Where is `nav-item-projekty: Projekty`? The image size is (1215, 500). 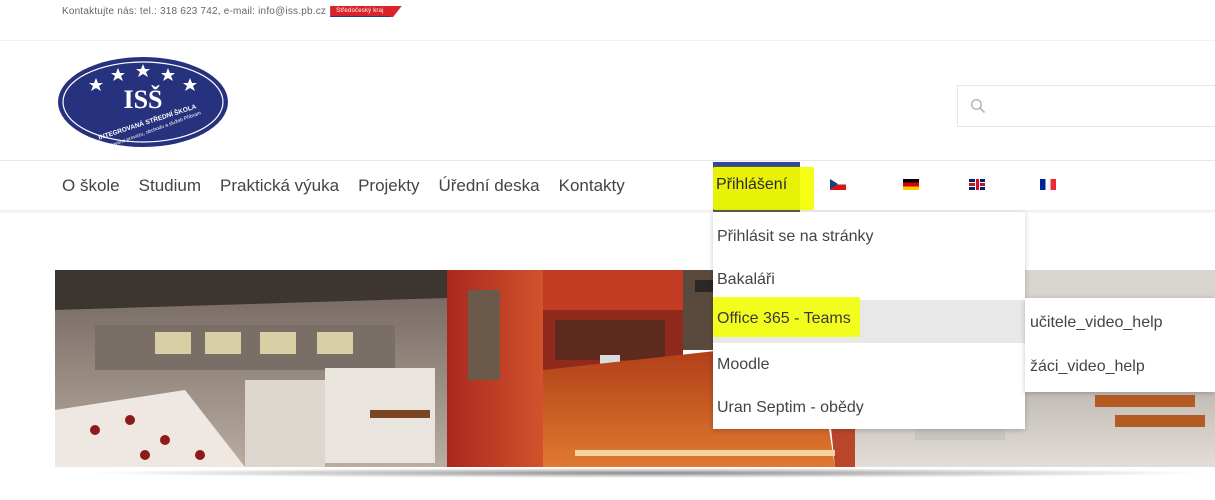 nav-item-projekty: Projekty is located at coordinates (388, 186).